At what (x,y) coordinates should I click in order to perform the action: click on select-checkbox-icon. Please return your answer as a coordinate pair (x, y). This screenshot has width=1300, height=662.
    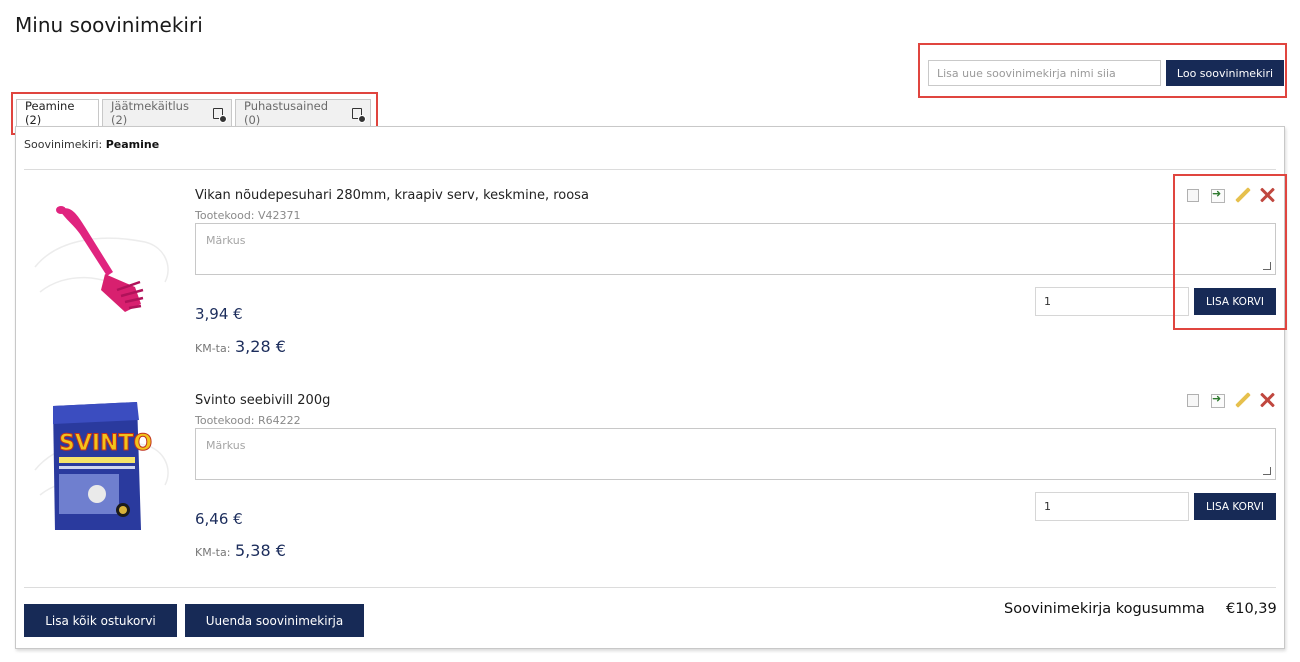
    Looking at the image, I should click on (1193, 400).